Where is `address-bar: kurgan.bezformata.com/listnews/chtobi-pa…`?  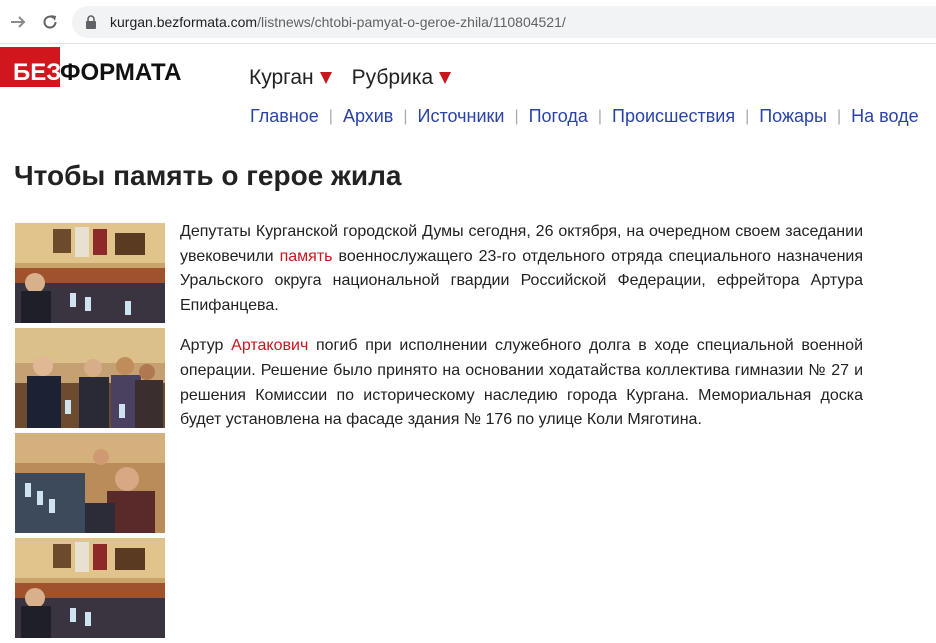
address-bar: kurgan.bezformata.com/listnews/chtobi-pa… is located at coordinates (504, 22).